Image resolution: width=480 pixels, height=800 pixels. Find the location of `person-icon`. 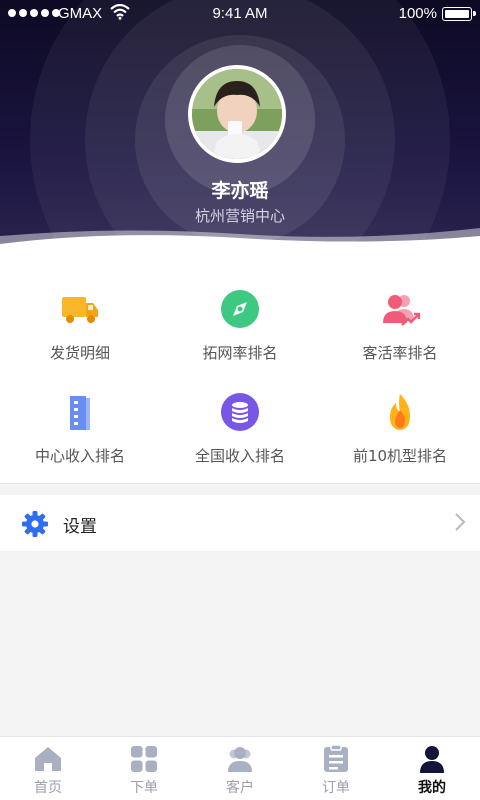

person-icon is located at coordinates (432, 759).